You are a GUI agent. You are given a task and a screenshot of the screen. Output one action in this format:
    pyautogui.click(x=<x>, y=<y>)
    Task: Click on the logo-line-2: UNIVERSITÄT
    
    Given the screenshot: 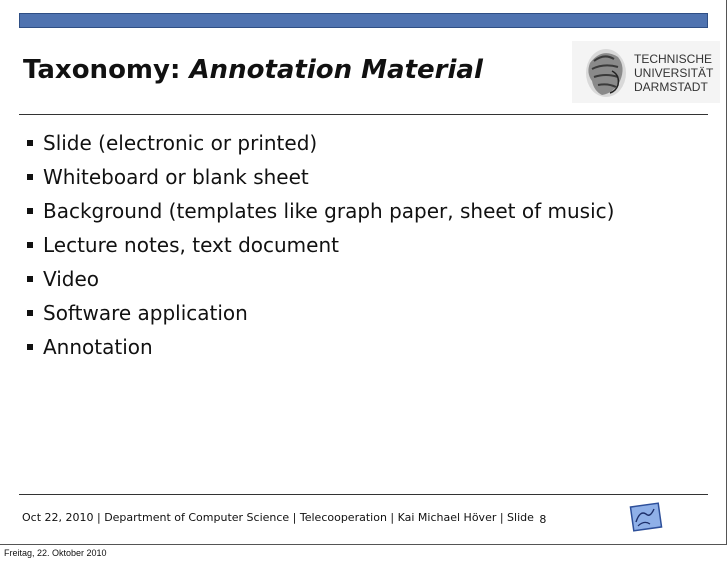 What is the action you would take?
    pyautogui.click(x=674, y=73)
    